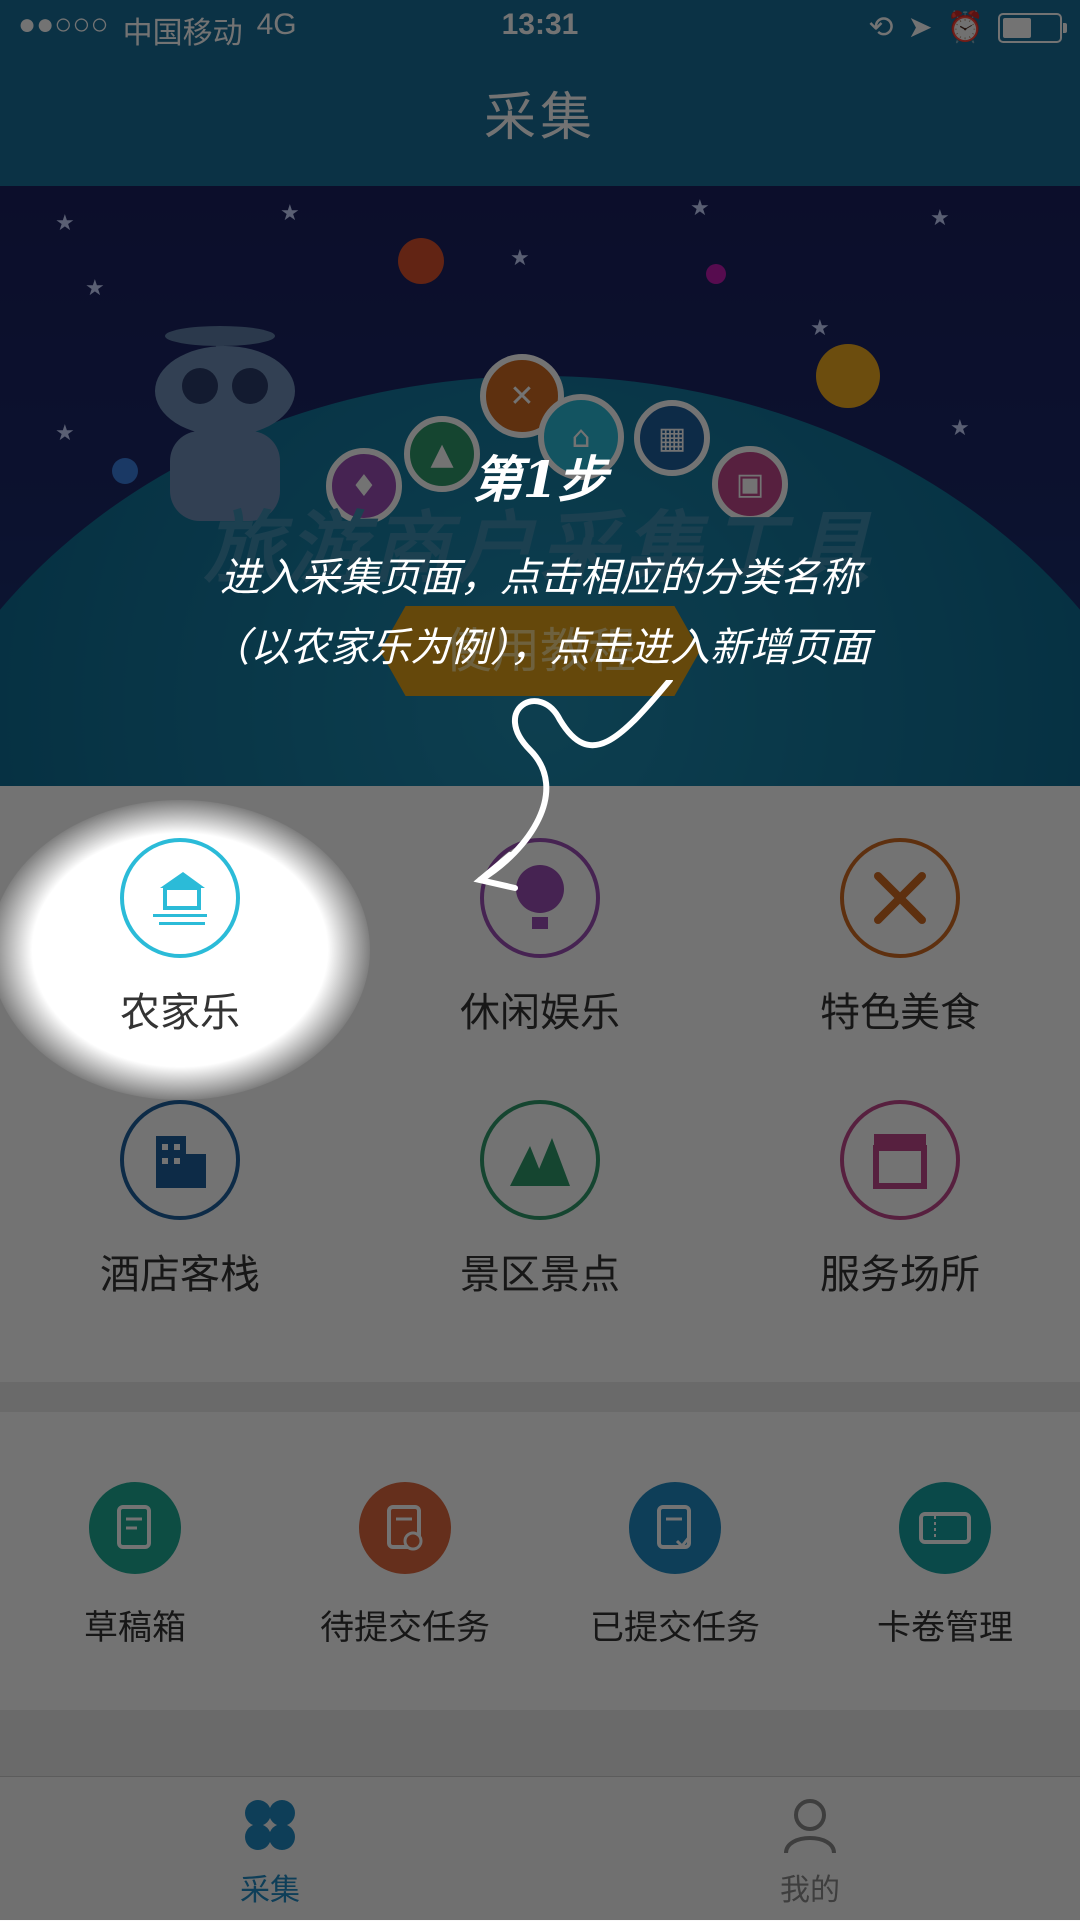 This screenshot has width=1080, height=1921. Describe the element at coordinates (405, 1628) in the screenshot. I see `task-label: 待提交任务` at that location.